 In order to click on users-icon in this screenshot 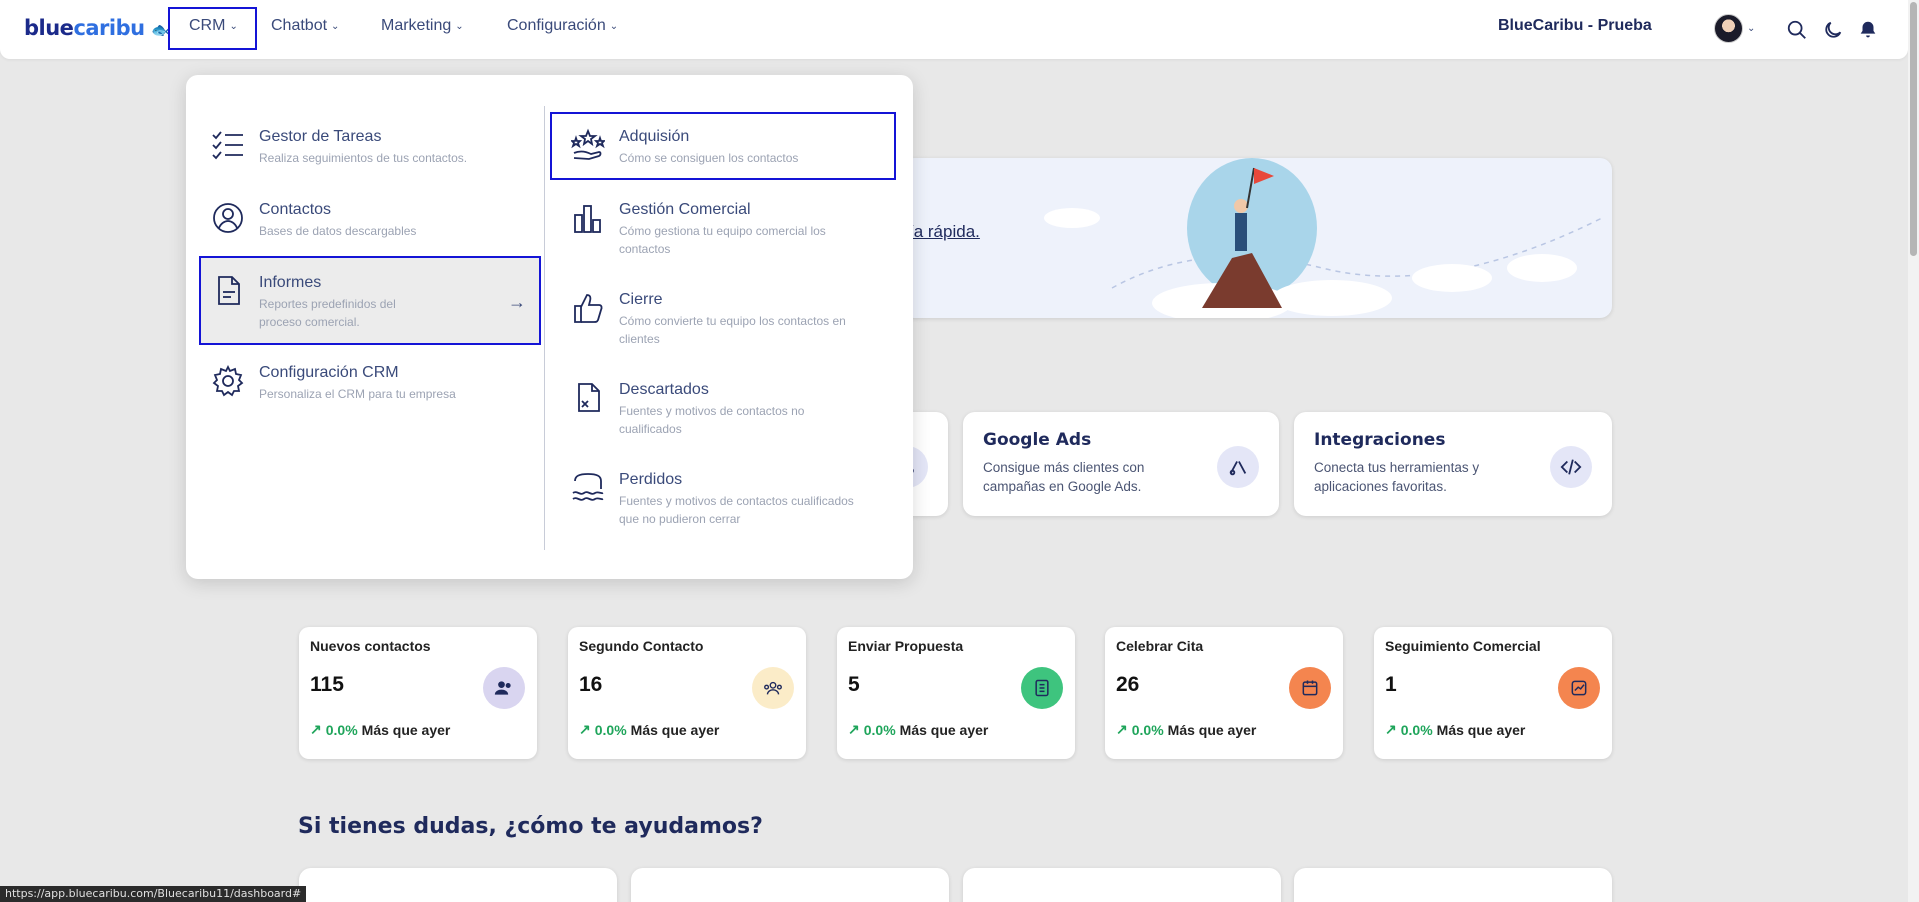, I will do `click(504, 688)`.